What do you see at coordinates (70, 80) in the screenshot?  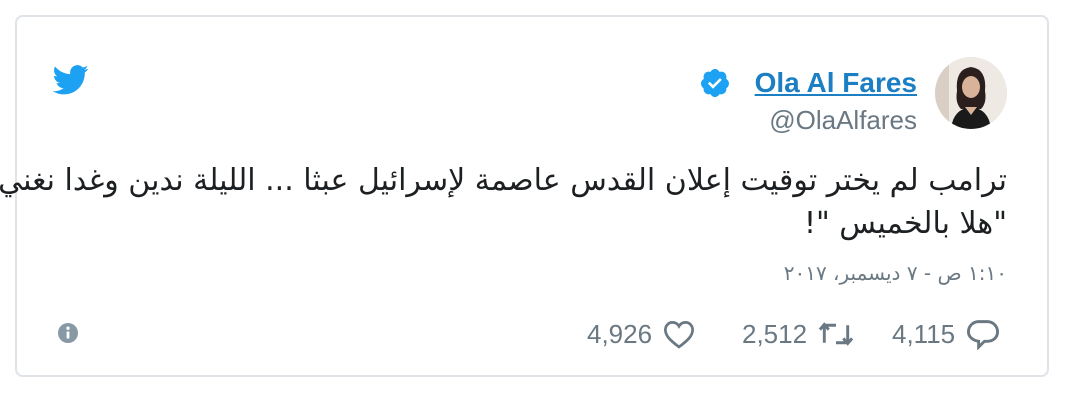 I see `twitter-bird-icon` at bounding box center [70, 80].